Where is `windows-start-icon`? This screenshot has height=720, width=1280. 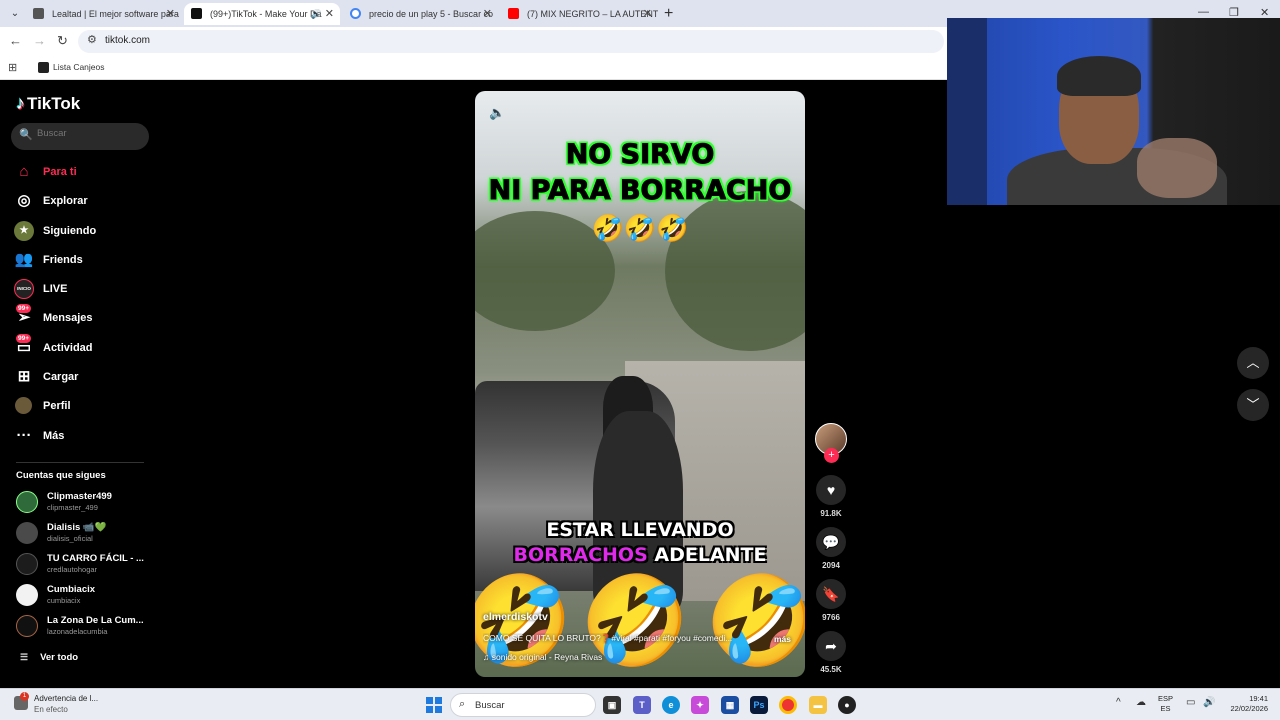 windows-start-icon is located at coordinates (434, 705).